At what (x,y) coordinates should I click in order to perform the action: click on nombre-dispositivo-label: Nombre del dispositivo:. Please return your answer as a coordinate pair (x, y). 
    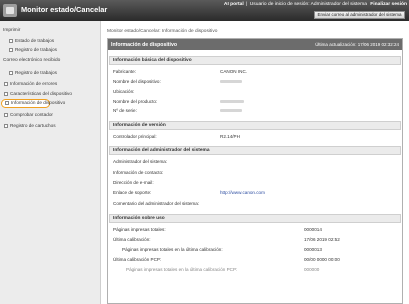
    Looking at the image, I should click on (137, 81).